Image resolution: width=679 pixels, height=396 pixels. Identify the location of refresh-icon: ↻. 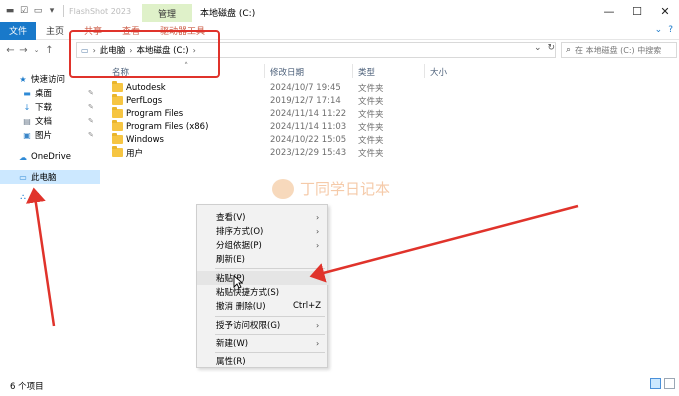
(552, 48).